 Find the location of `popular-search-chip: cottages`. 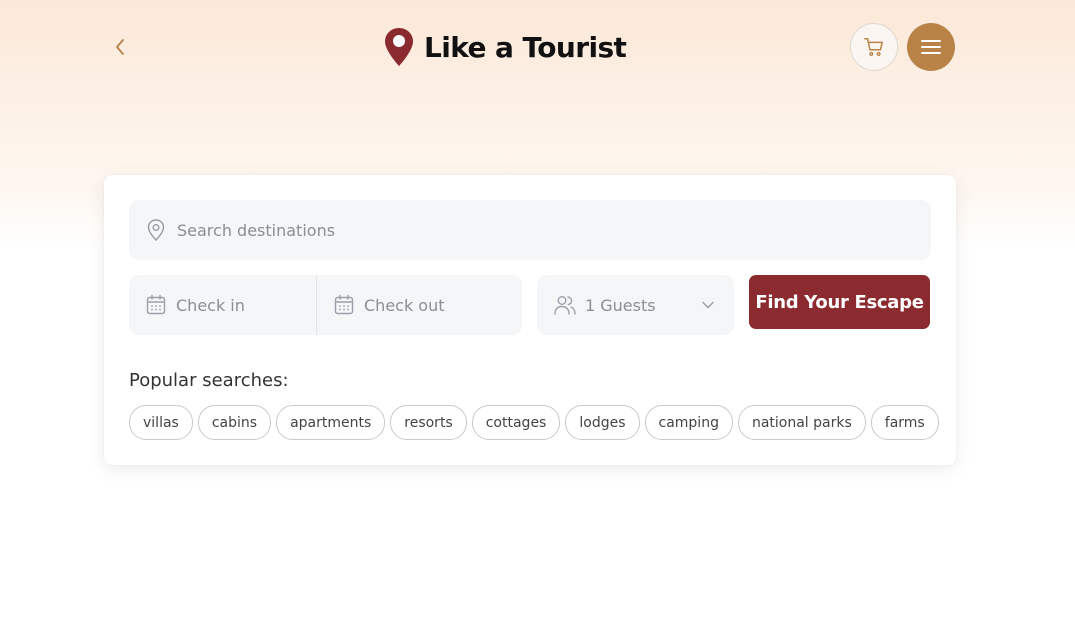

popular-search-chip: cottages is located at coordinates (516, 422).